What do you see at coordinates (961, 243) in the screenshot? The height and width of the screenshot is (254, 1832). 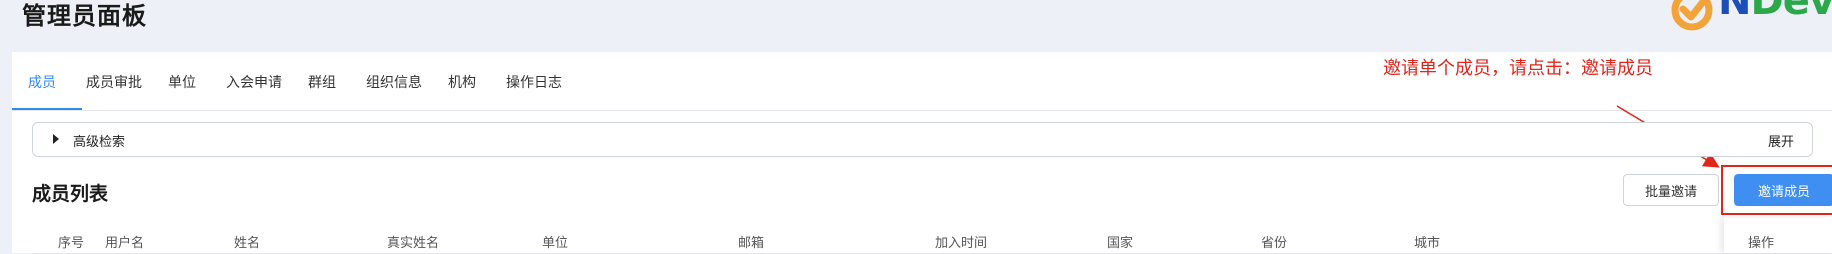 I see `column-header-join-time: 加入时间` at bounding box center [961, 243].